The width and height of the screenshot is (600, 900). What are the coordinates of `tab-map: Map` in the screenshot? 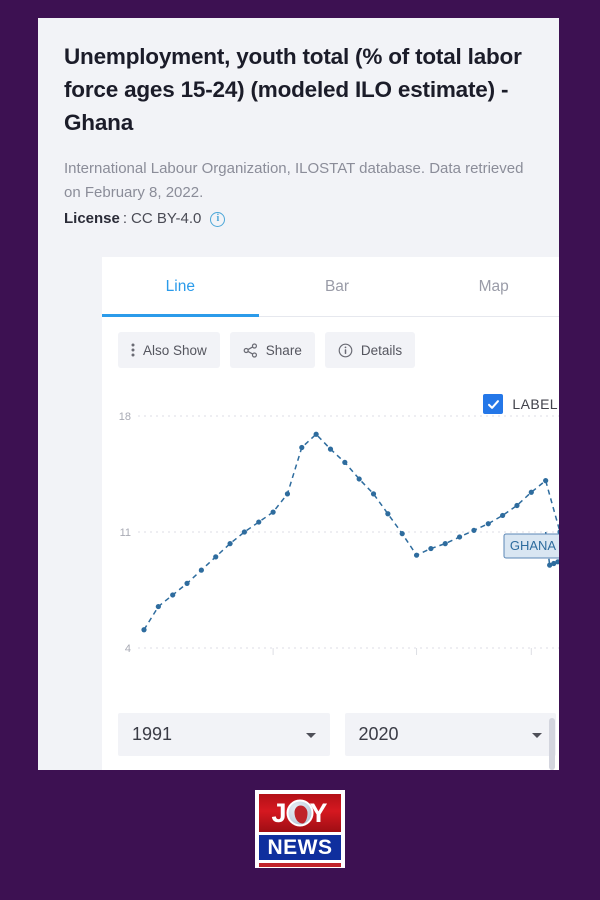 It's located at (487, 286).